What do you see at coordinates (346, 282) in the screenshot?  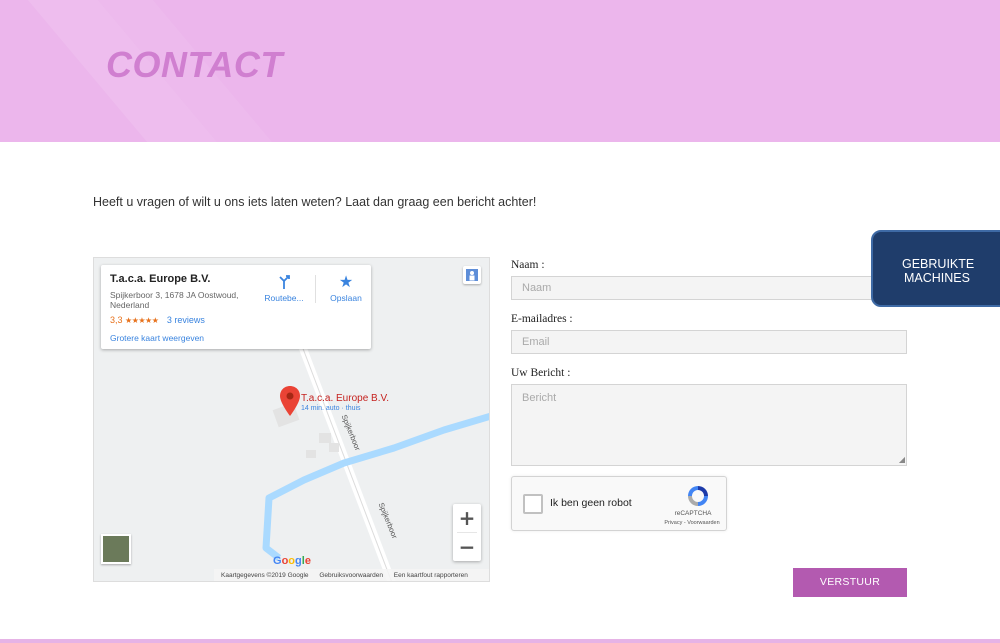 I see `star-icon: ★` at bounding box center [346, 282].